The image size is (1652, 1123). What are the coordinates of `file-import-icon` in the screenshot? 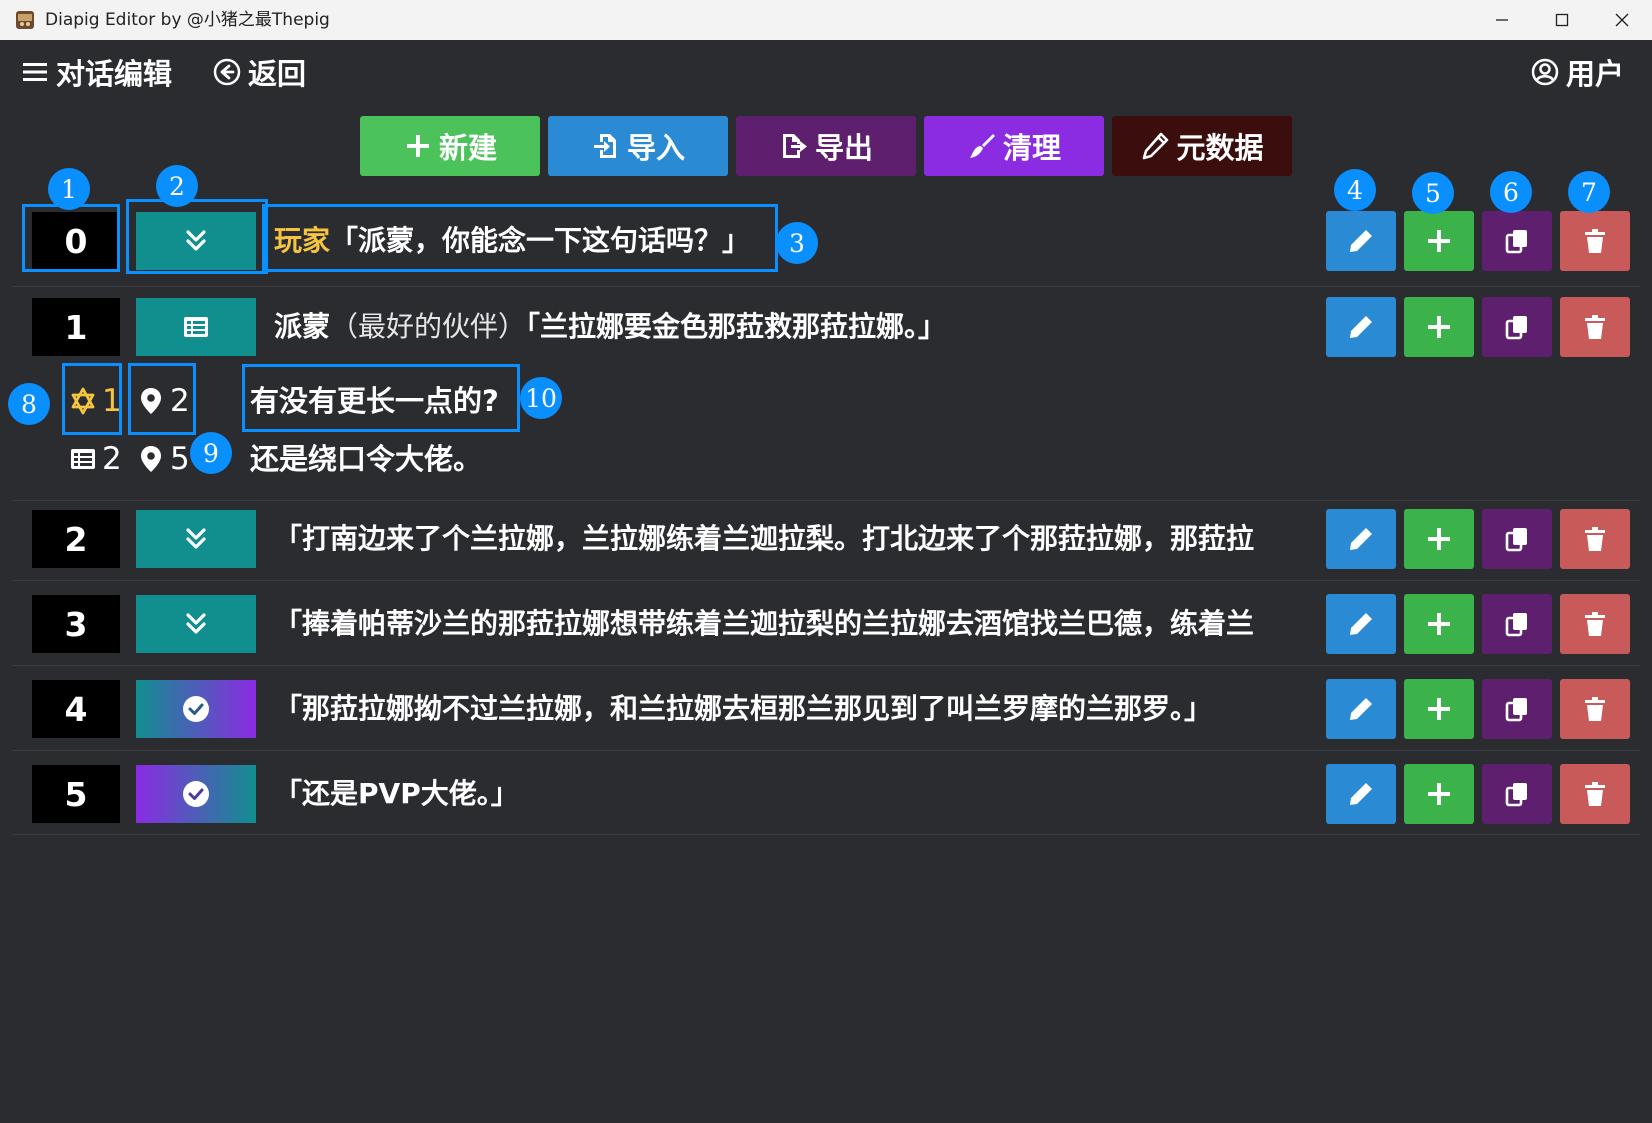 It's located at (604, 146).